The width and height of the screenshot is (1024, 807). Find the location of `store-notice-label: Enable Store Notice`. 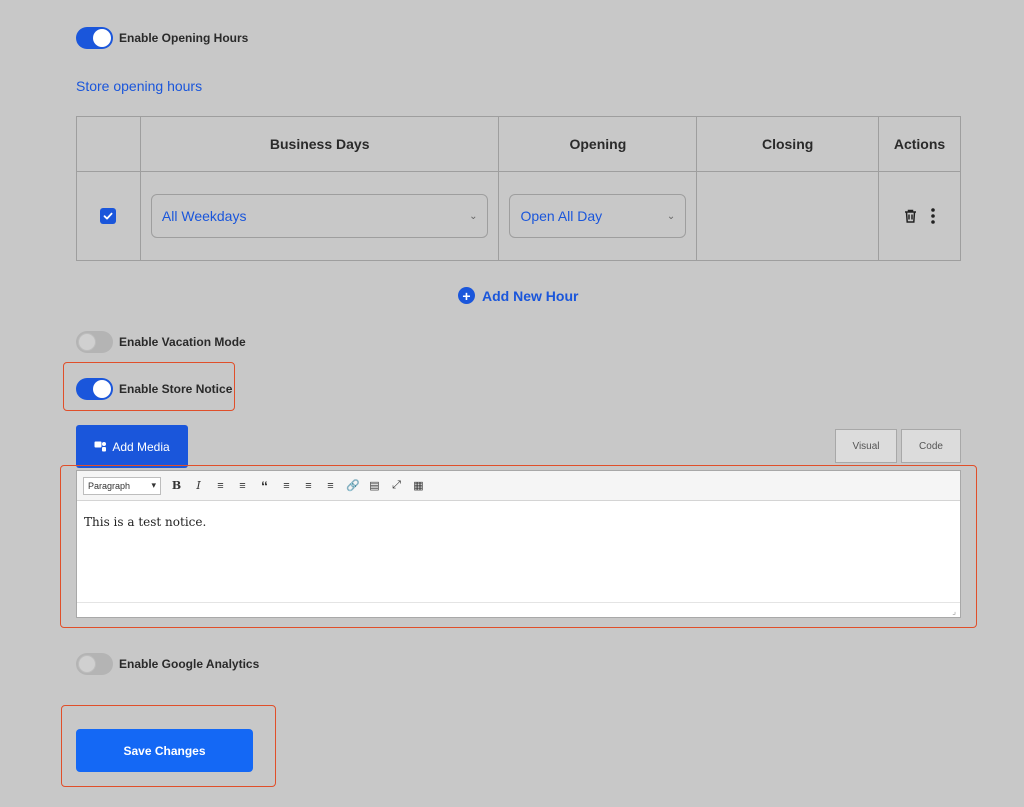

store-notice-label: Enable Store Notice is located at coordinates (176, 389).